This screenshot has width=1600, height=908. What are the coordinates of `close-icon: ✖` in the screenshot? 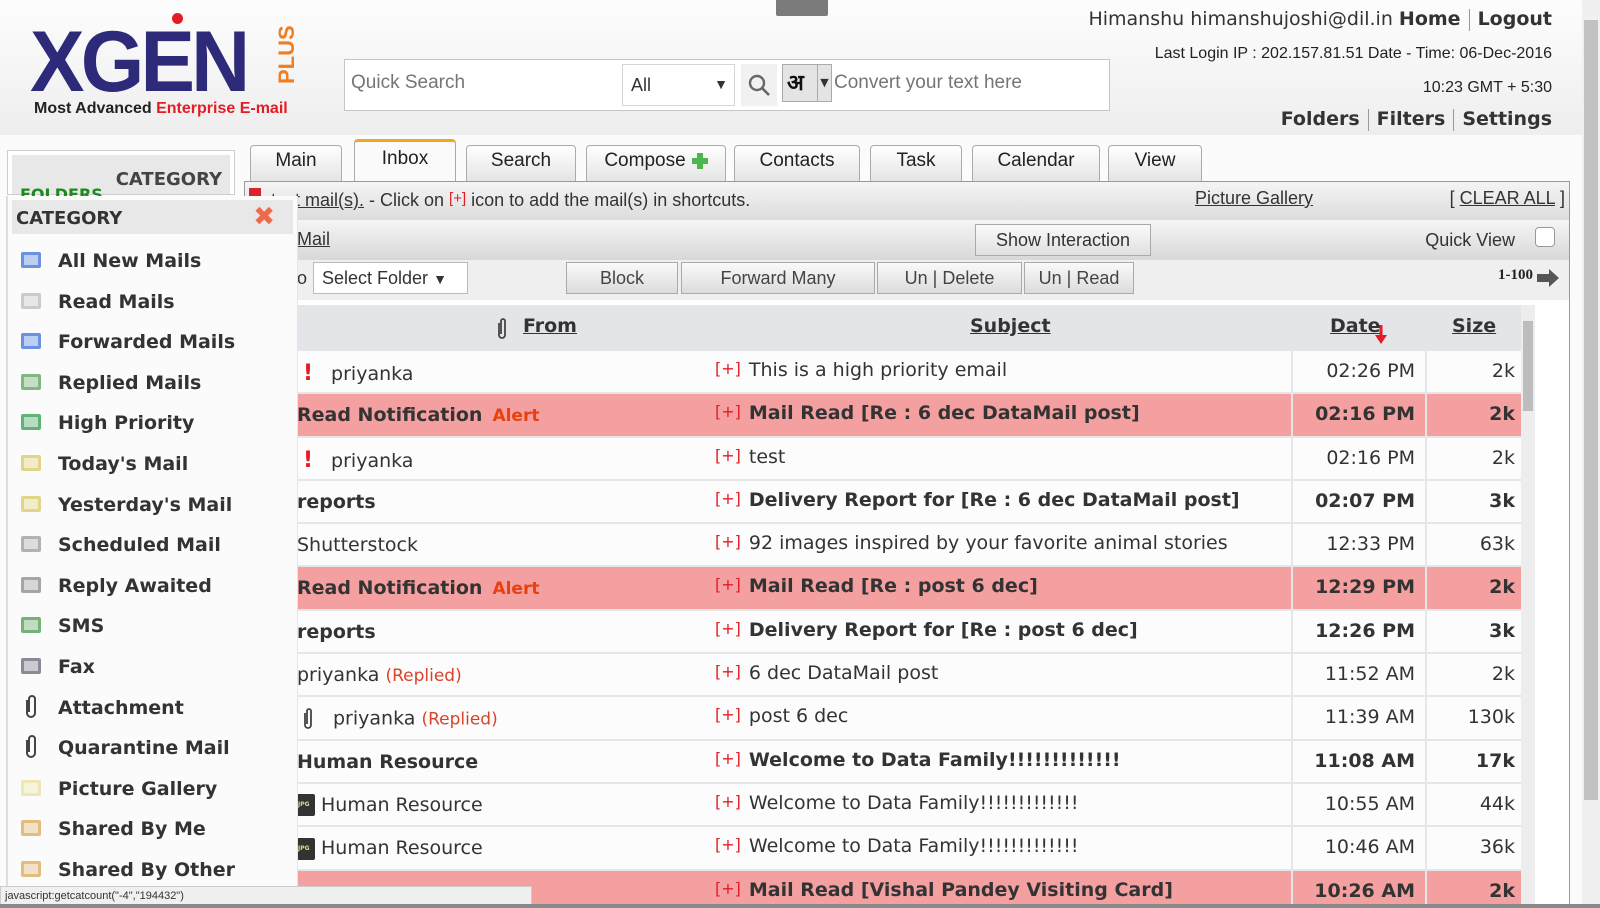 It's located at (264, 217).